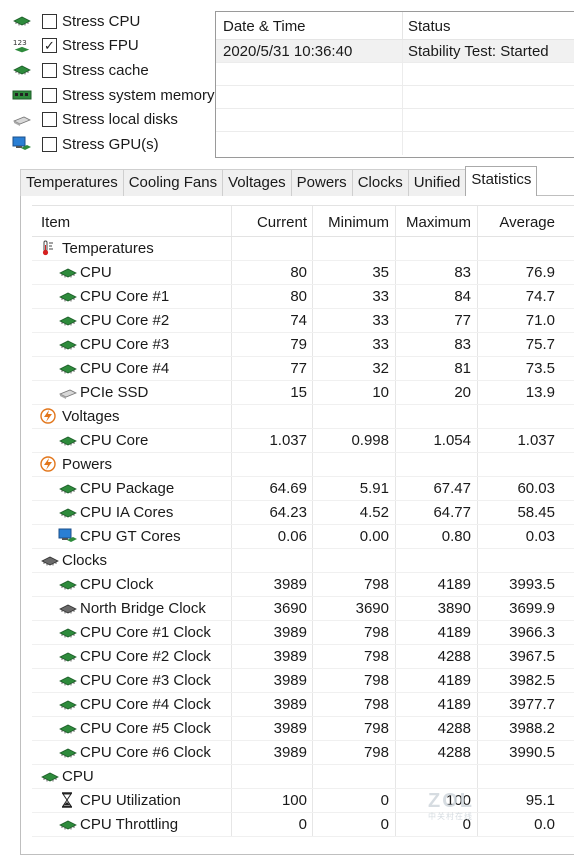 Image resolution: width=574 pixels, height=855 pixels. What do you see at coordinates (303, 345) in the screenshot?
I see `table-row: CPU Core #3 79 33 83 75.7` at bounding box center [303, 345].